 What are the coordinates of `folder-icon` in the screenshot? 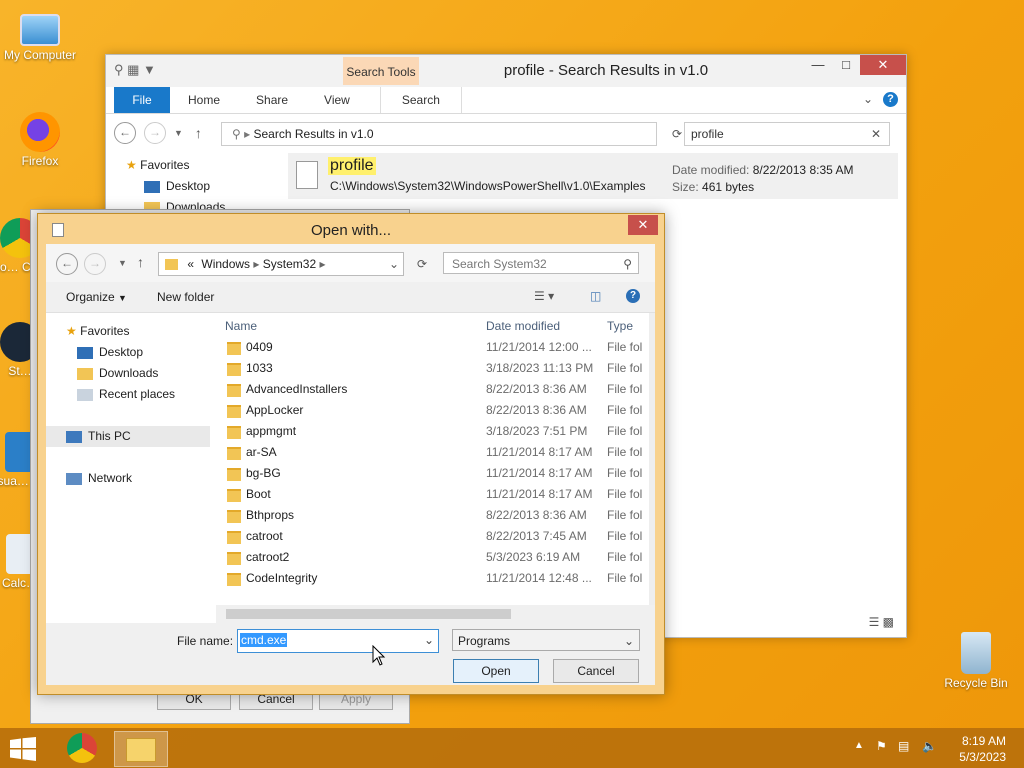 It's located at (234, 495).